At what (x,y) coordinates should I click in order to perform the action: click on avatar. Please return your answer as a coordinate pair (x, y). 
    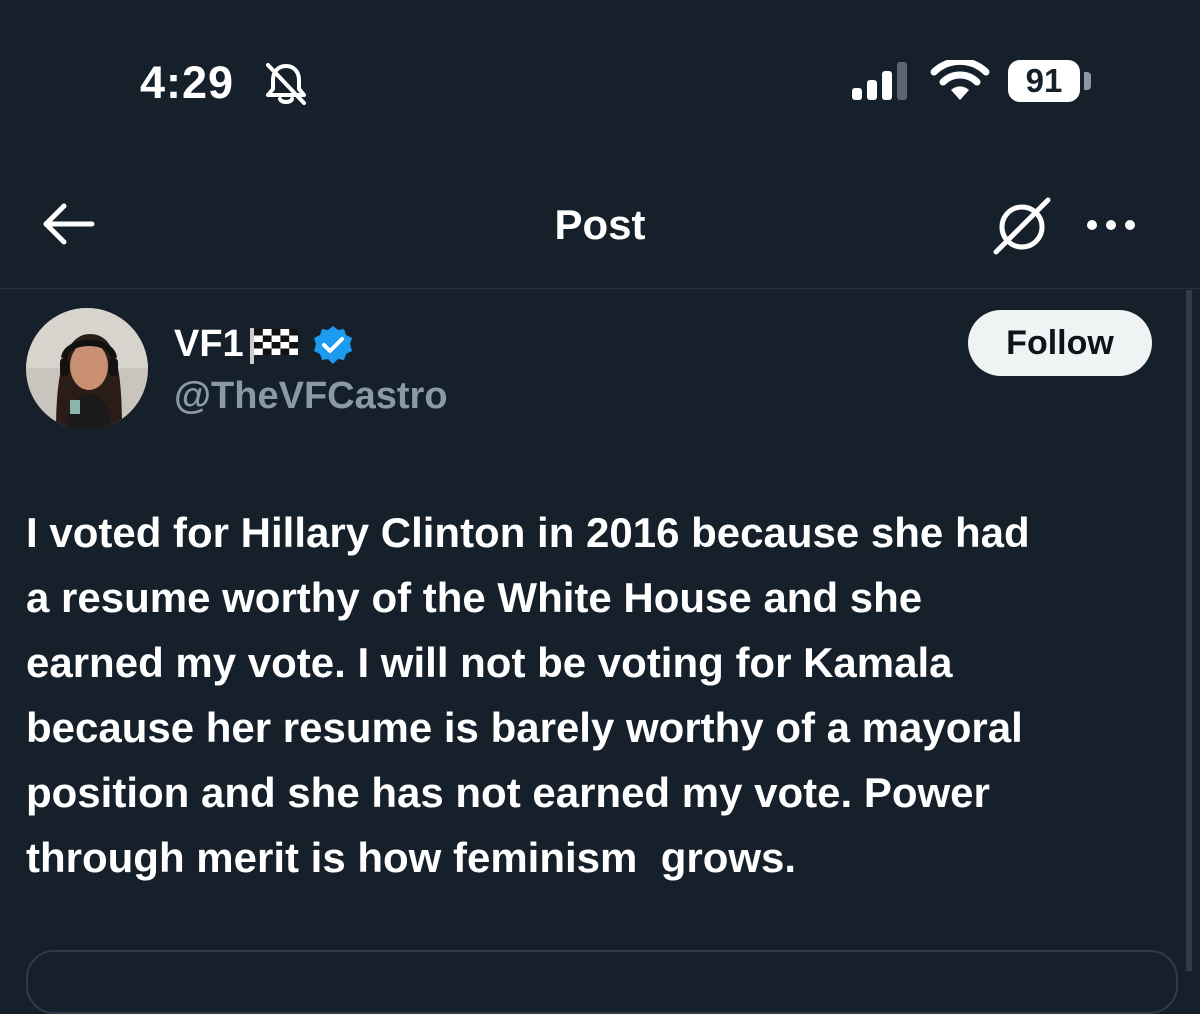
    Looking at the image, I should click on (87, 369).